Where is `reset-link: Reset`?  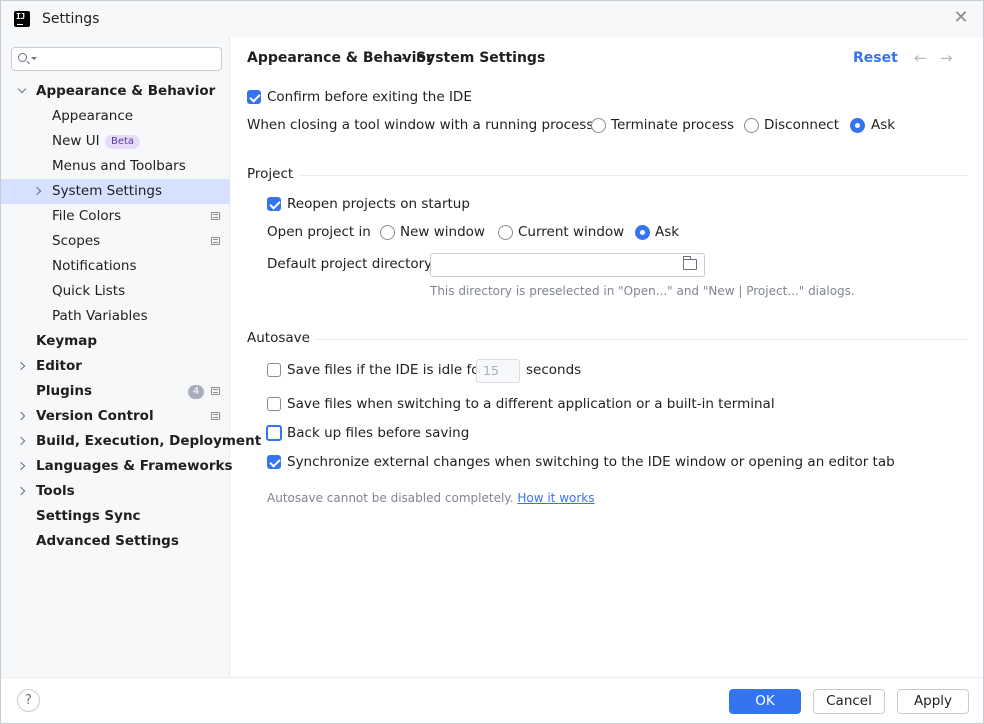
reset-link: Reset is located at coordinates (875, 58).